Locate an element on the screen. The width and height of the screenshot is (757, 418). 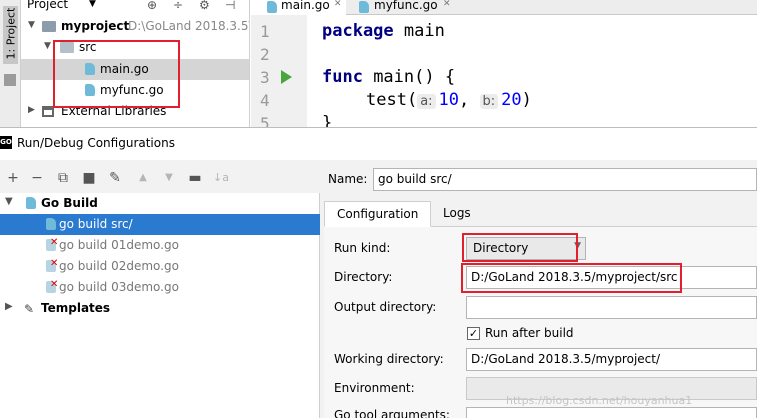
tree-row-myfunc-go: myfunc.go is located at coordinates (135, 90).